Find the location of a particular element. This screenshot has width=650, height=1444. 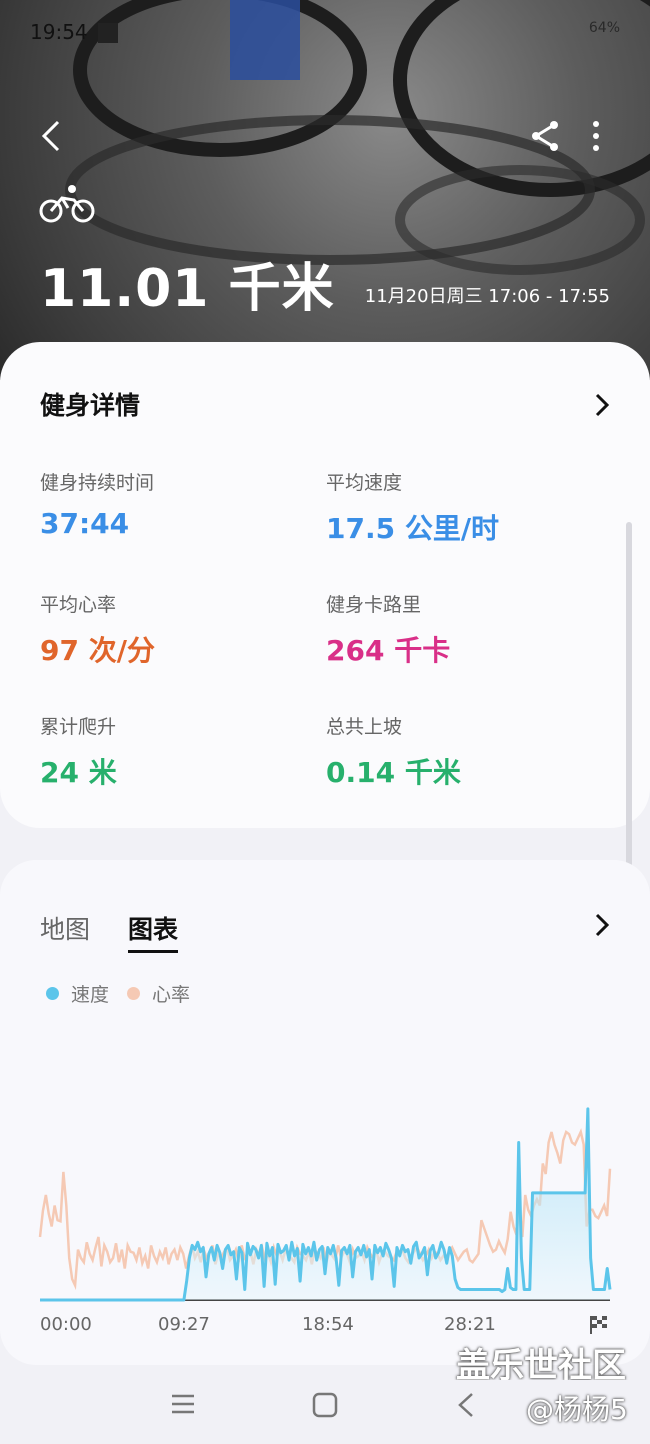

legend-dot-heart-rate is located at coordinates (134, 993).